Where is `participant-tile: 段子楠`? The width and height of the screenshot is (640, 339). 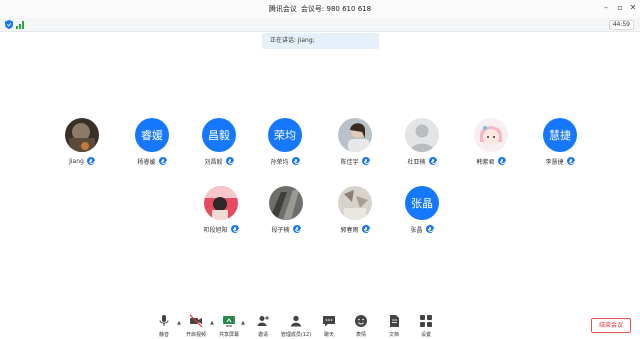
participant-tile: 段子楠 is located at coordinates (286, 212).